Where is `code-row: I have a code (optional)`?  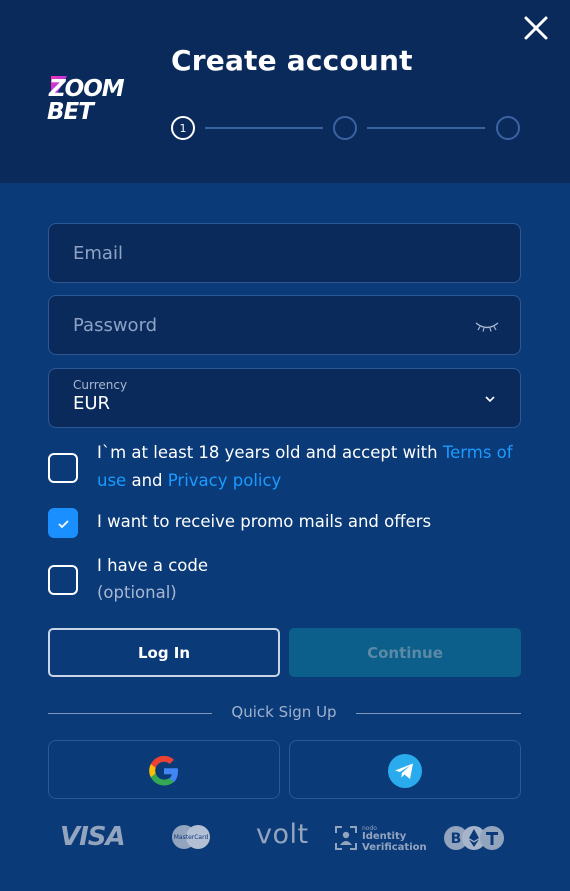
code-row: I have a code (optional) is located at coordinates (284, 579).